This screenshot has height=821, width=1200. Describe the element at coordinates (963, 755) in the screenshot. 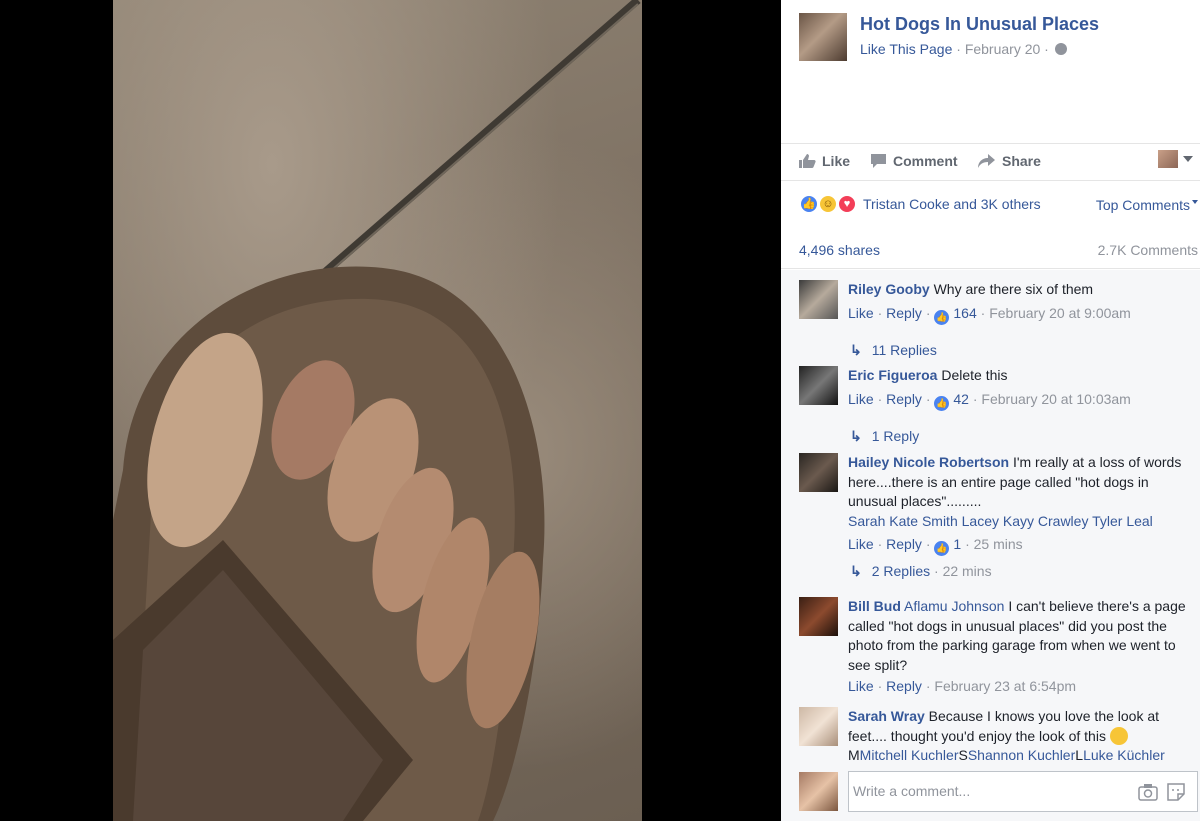

I see `tag-initial: S` at that location.